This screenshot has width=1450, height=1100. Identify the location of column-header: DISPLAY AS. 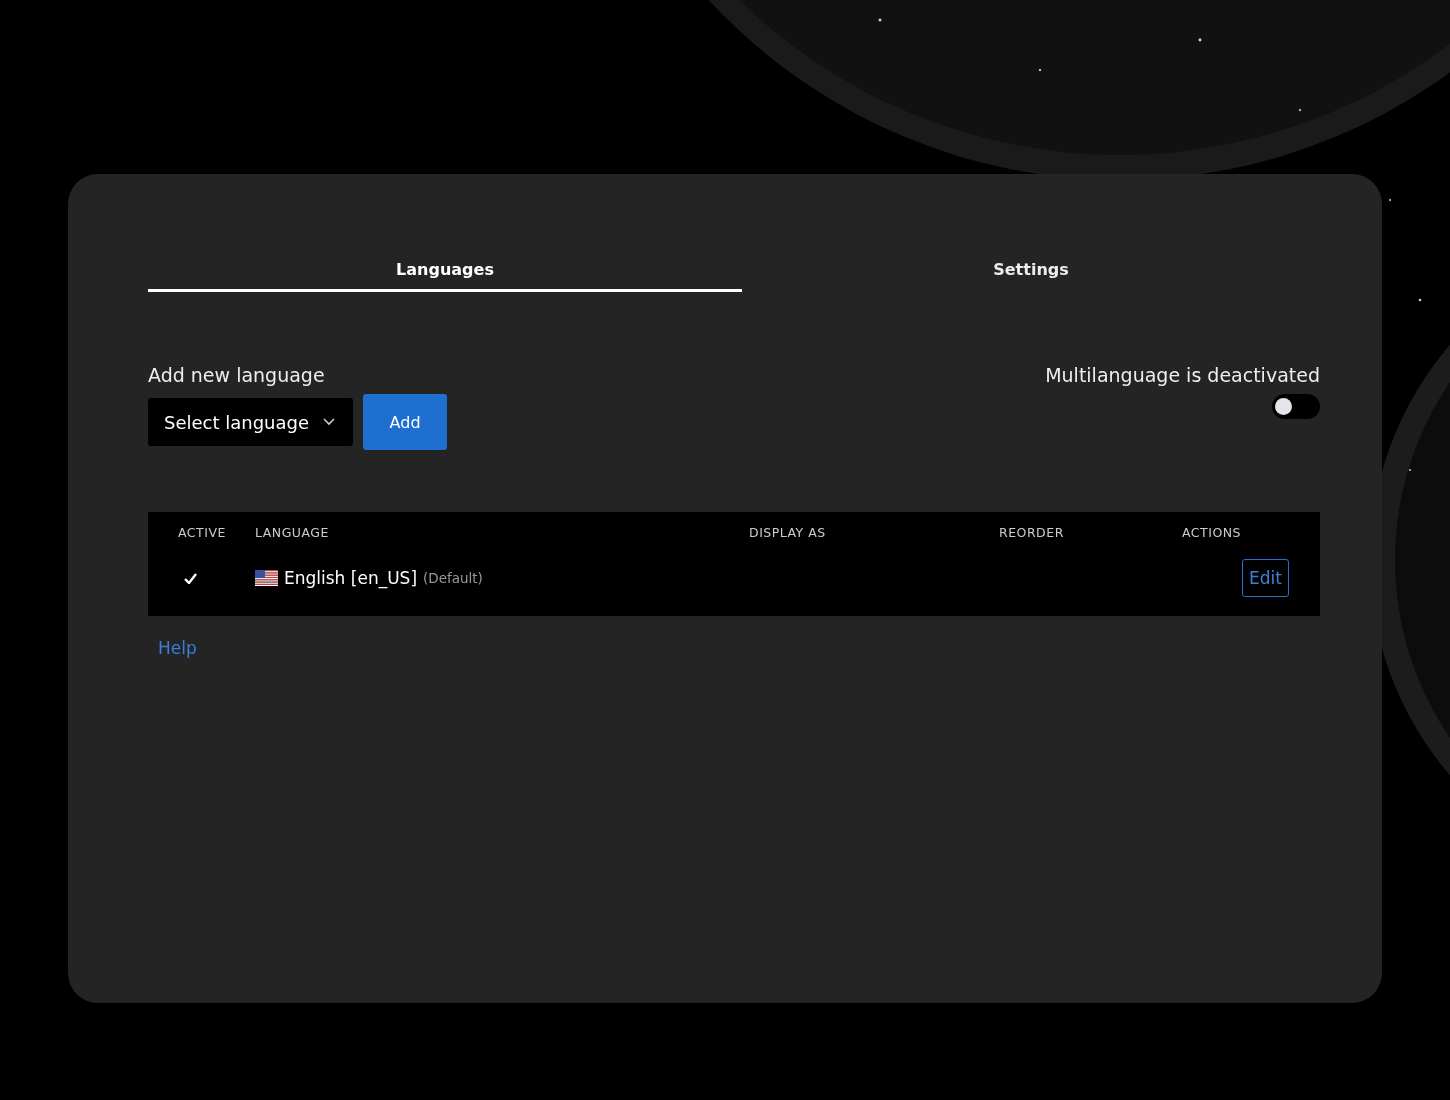
(788, 532).